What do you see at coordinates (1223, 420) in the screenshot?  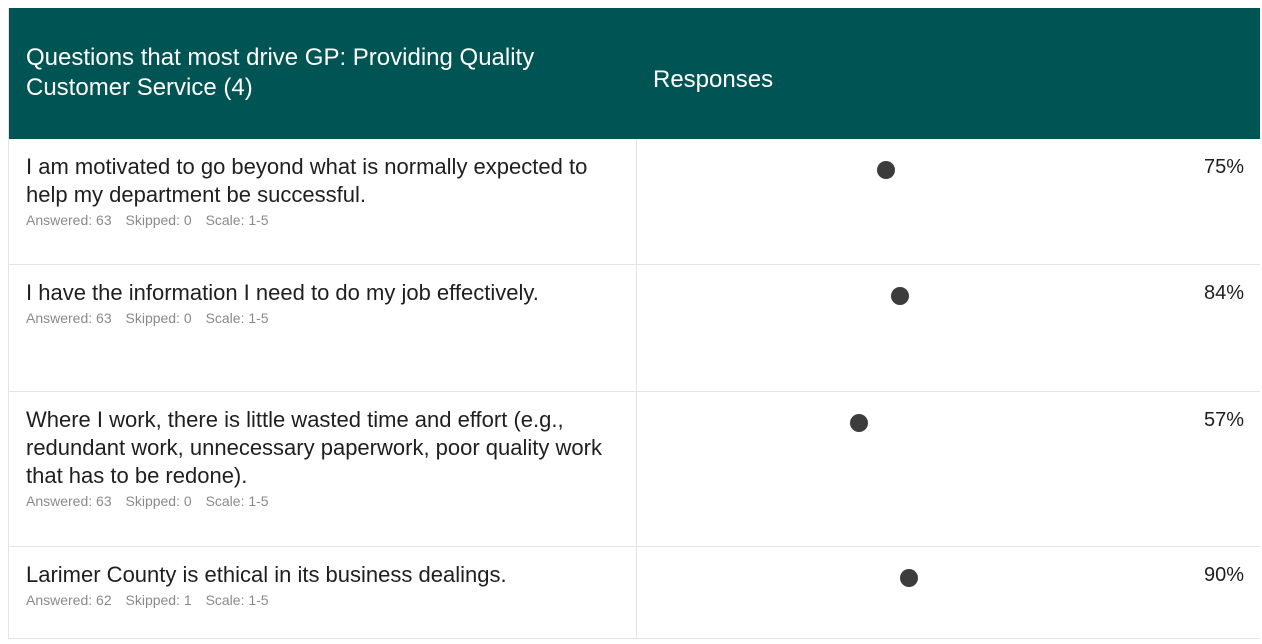 I see `response-percent: 57%` at bounding box center [1223, 420].